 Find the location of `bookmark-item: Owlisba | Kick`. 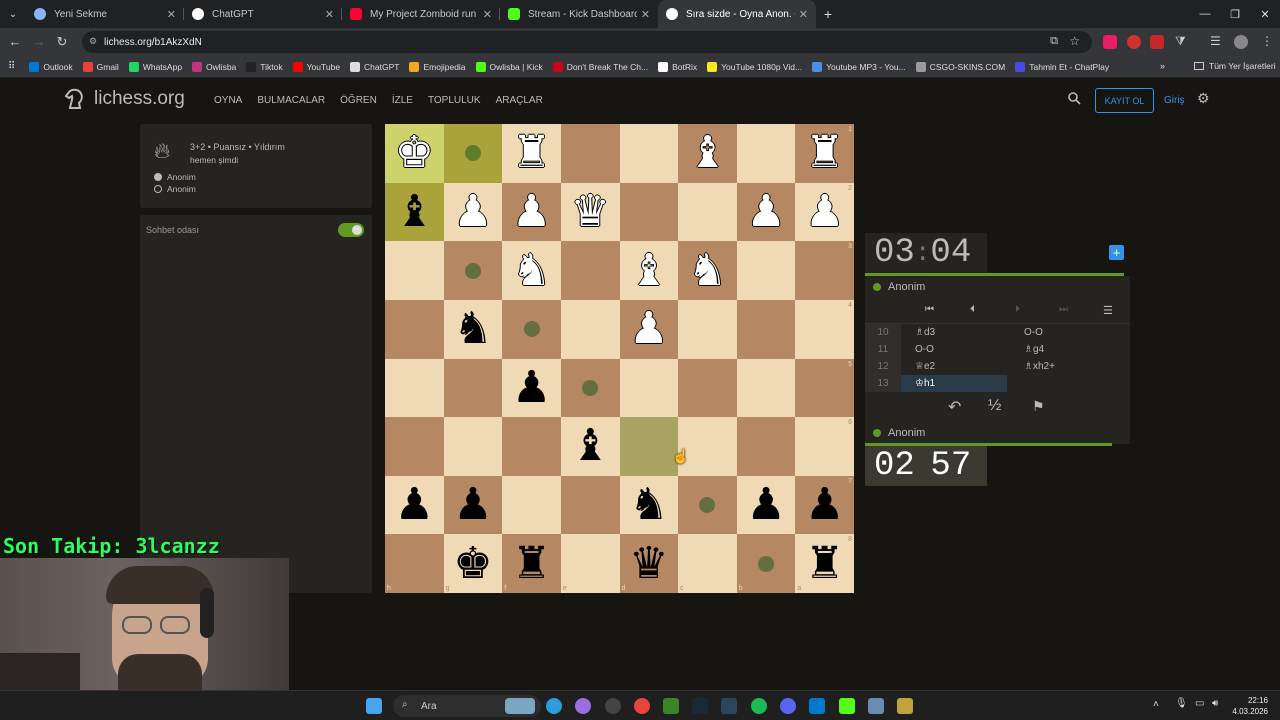

bookmark-item: Owlisba | Kick is located at coordinates (509, 66).